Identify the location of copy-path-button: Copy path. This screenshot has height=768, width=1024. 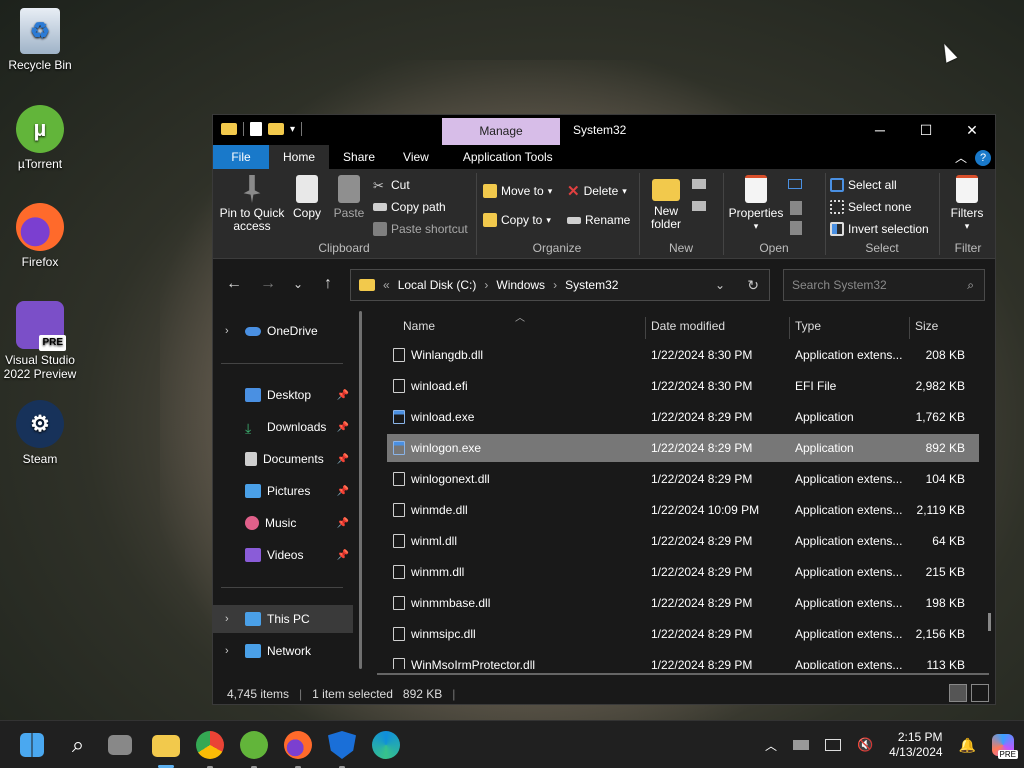
(409, 207).